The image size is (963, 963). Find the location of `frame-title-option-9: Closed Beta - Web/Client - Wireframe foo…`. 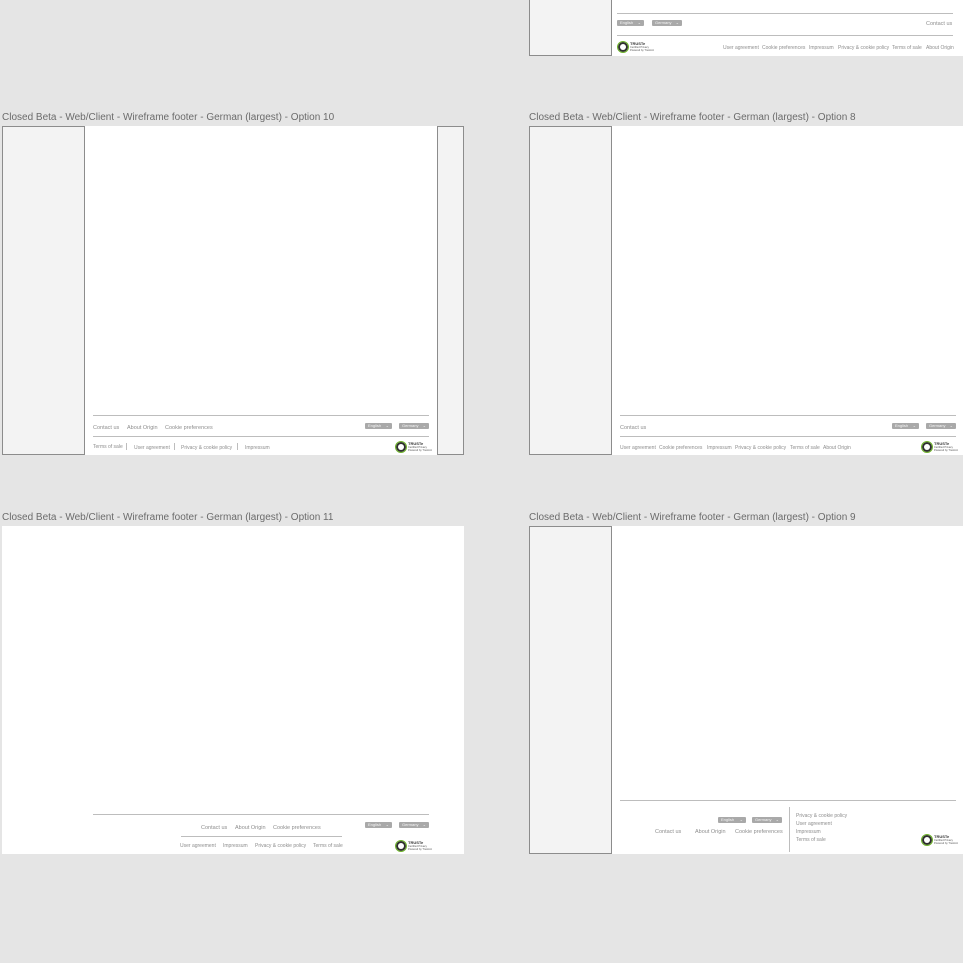

frame-title-option-9: Closed Beta - Web/Client - Wireframe foo… is located at coordinates (692, 517).